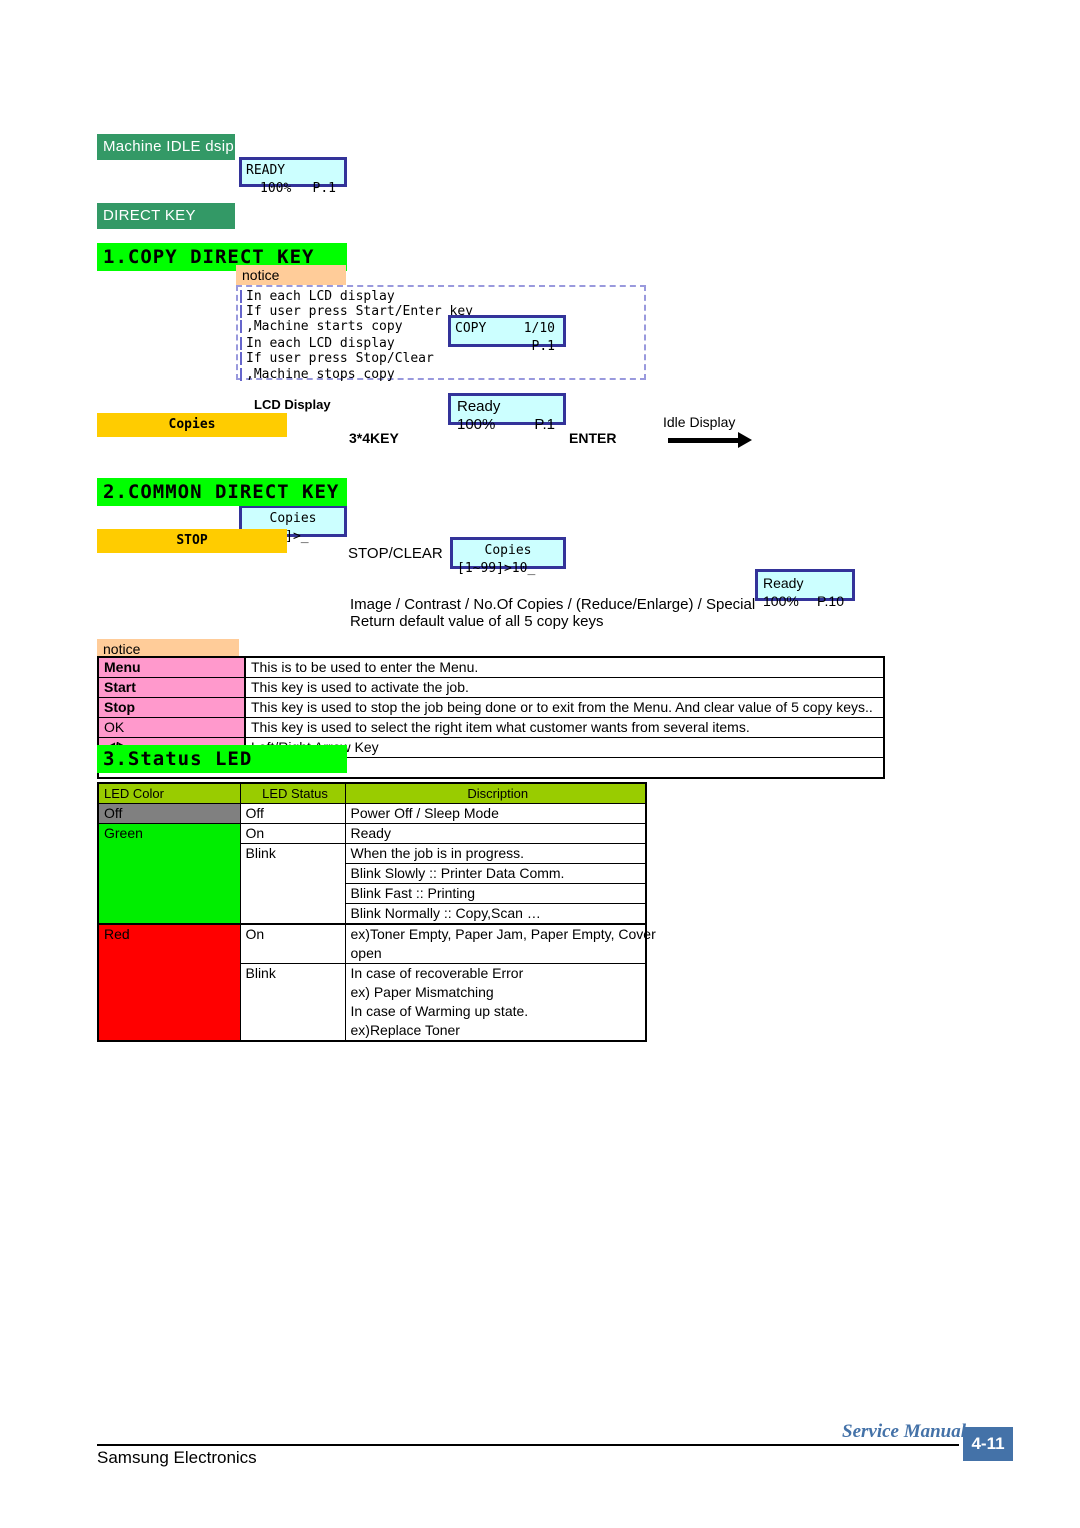 This screenshot has width=1080, height=1528. What do you see at coordinates (169, 874) in the screenshot?
I see `led-color-green: Green` at bounding box center [169, 874].